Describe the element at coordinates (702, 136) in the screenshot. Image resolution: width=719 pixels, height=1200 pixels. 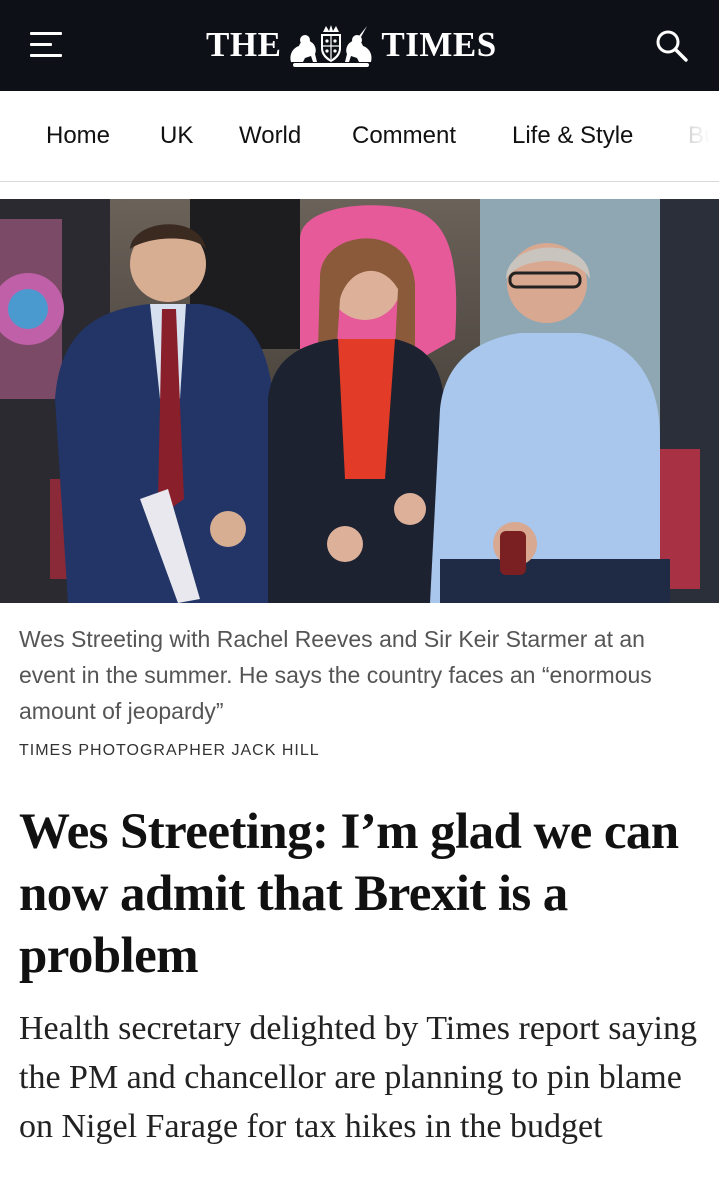
I see `nav-item-business: Bu` at that location.